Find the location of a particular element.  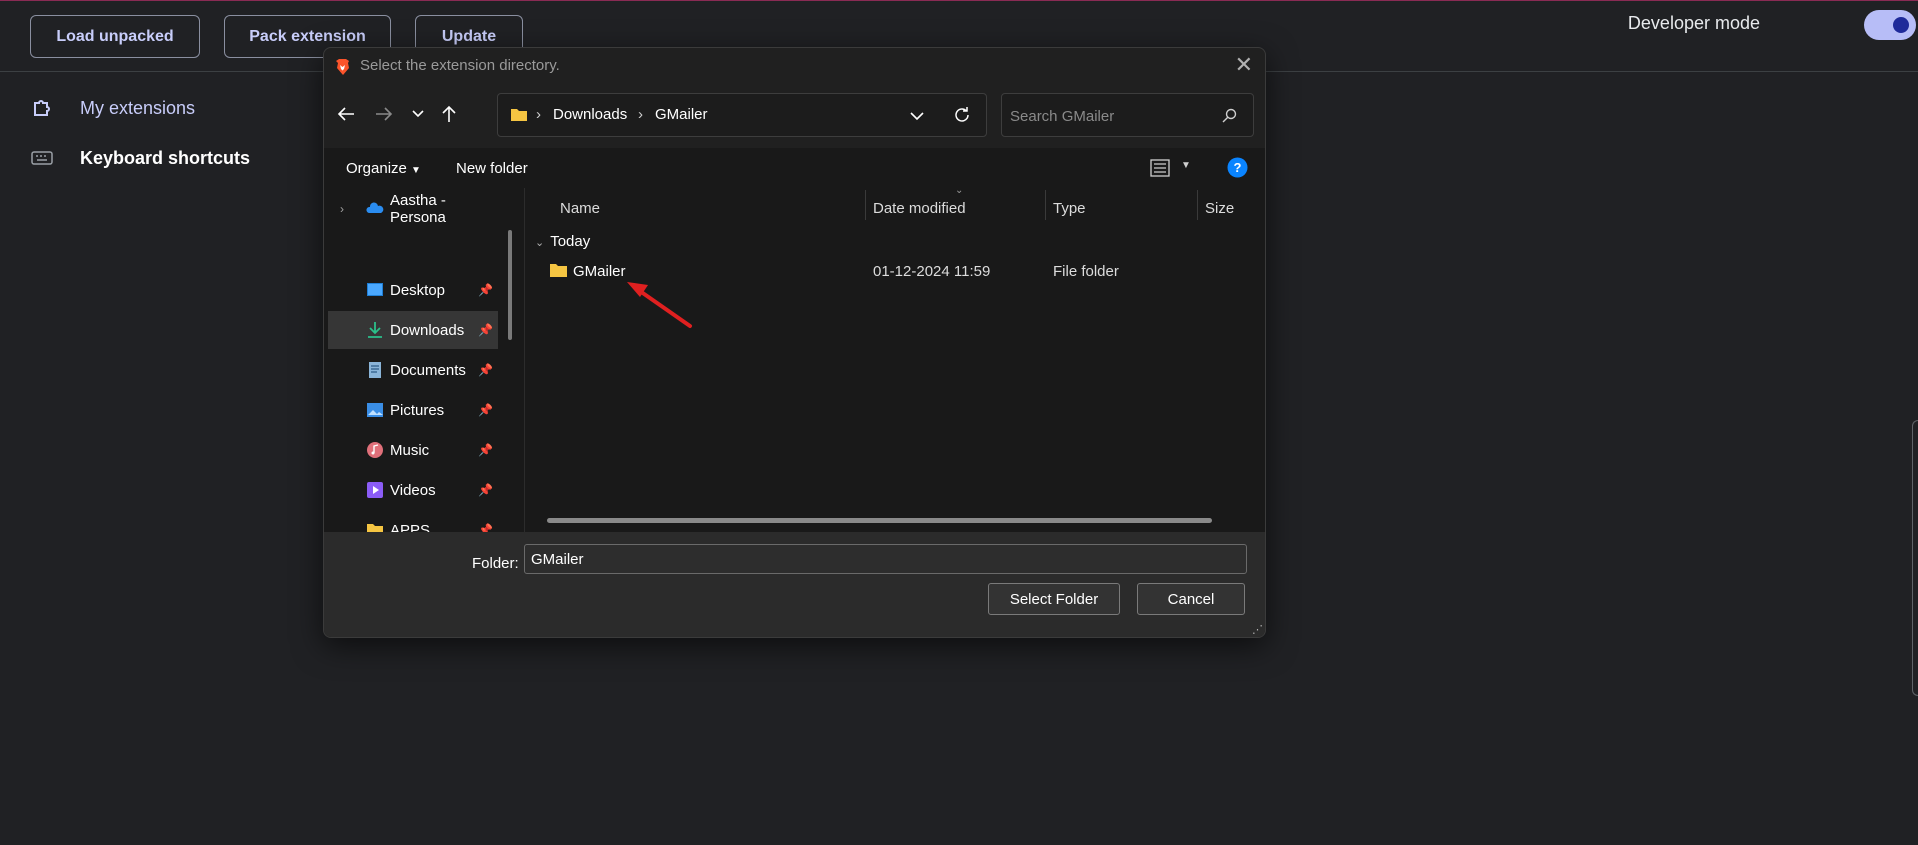

nav-item-videos: Videos 📌 is located at coordinates (413, 490).